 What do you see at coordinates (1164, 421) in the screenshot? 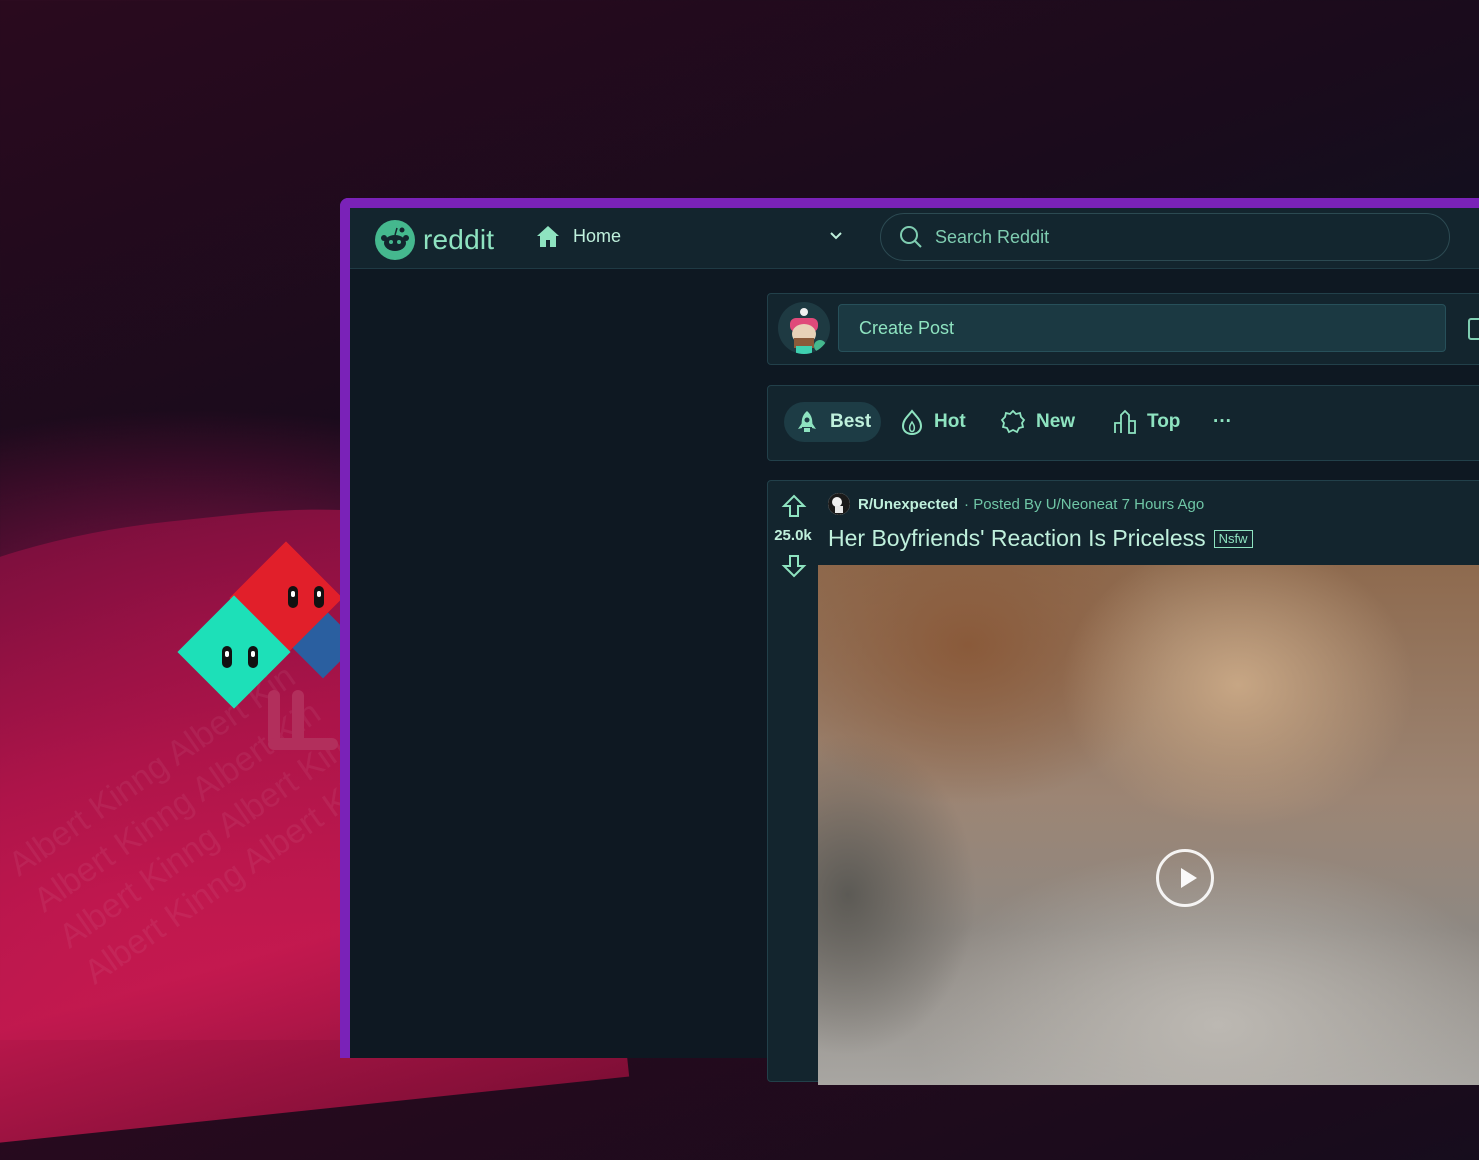
I see `sort-top-label: Top` at bounding box center [1164, 421].